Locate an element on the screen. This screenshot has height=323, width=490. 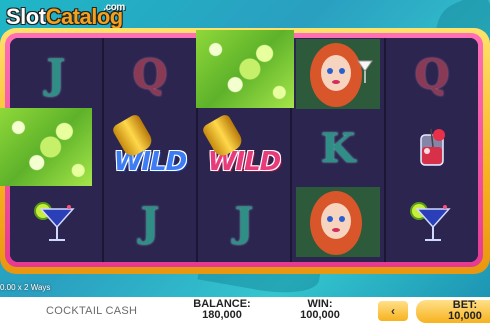
balance-value: 180,000 is located at coordinates (222, 315).